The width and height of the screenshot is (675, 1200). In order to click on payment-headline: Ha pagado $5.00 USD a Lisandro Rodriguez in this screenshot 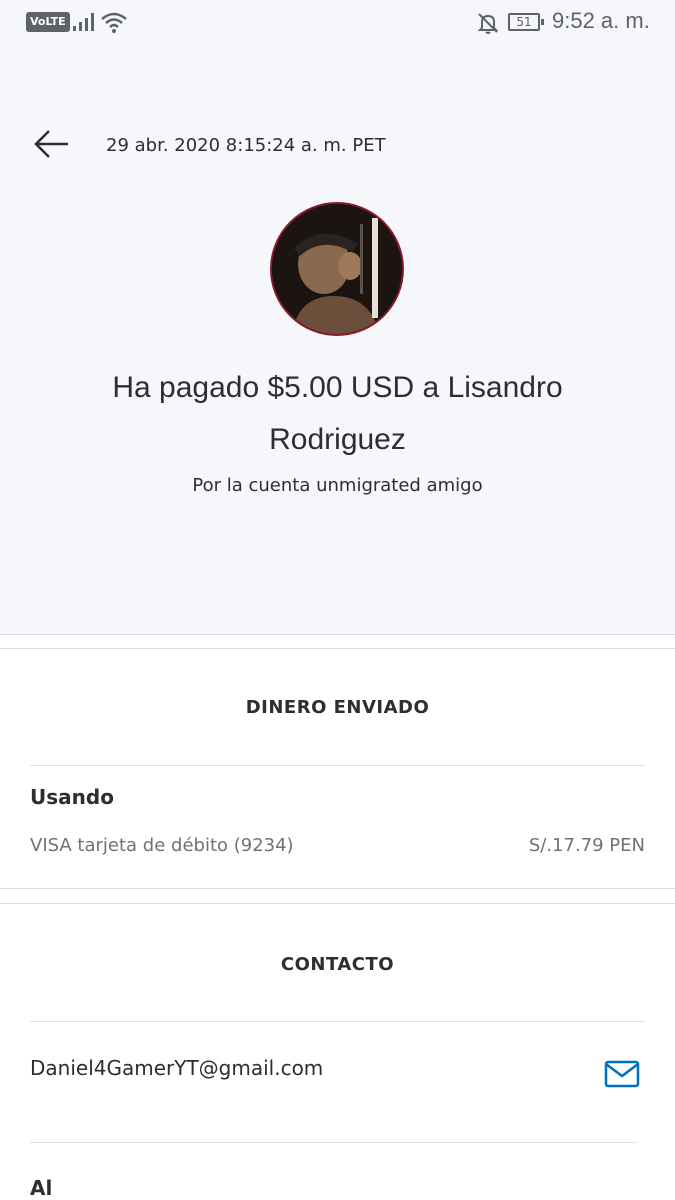, I will do `click(337, 413)`.